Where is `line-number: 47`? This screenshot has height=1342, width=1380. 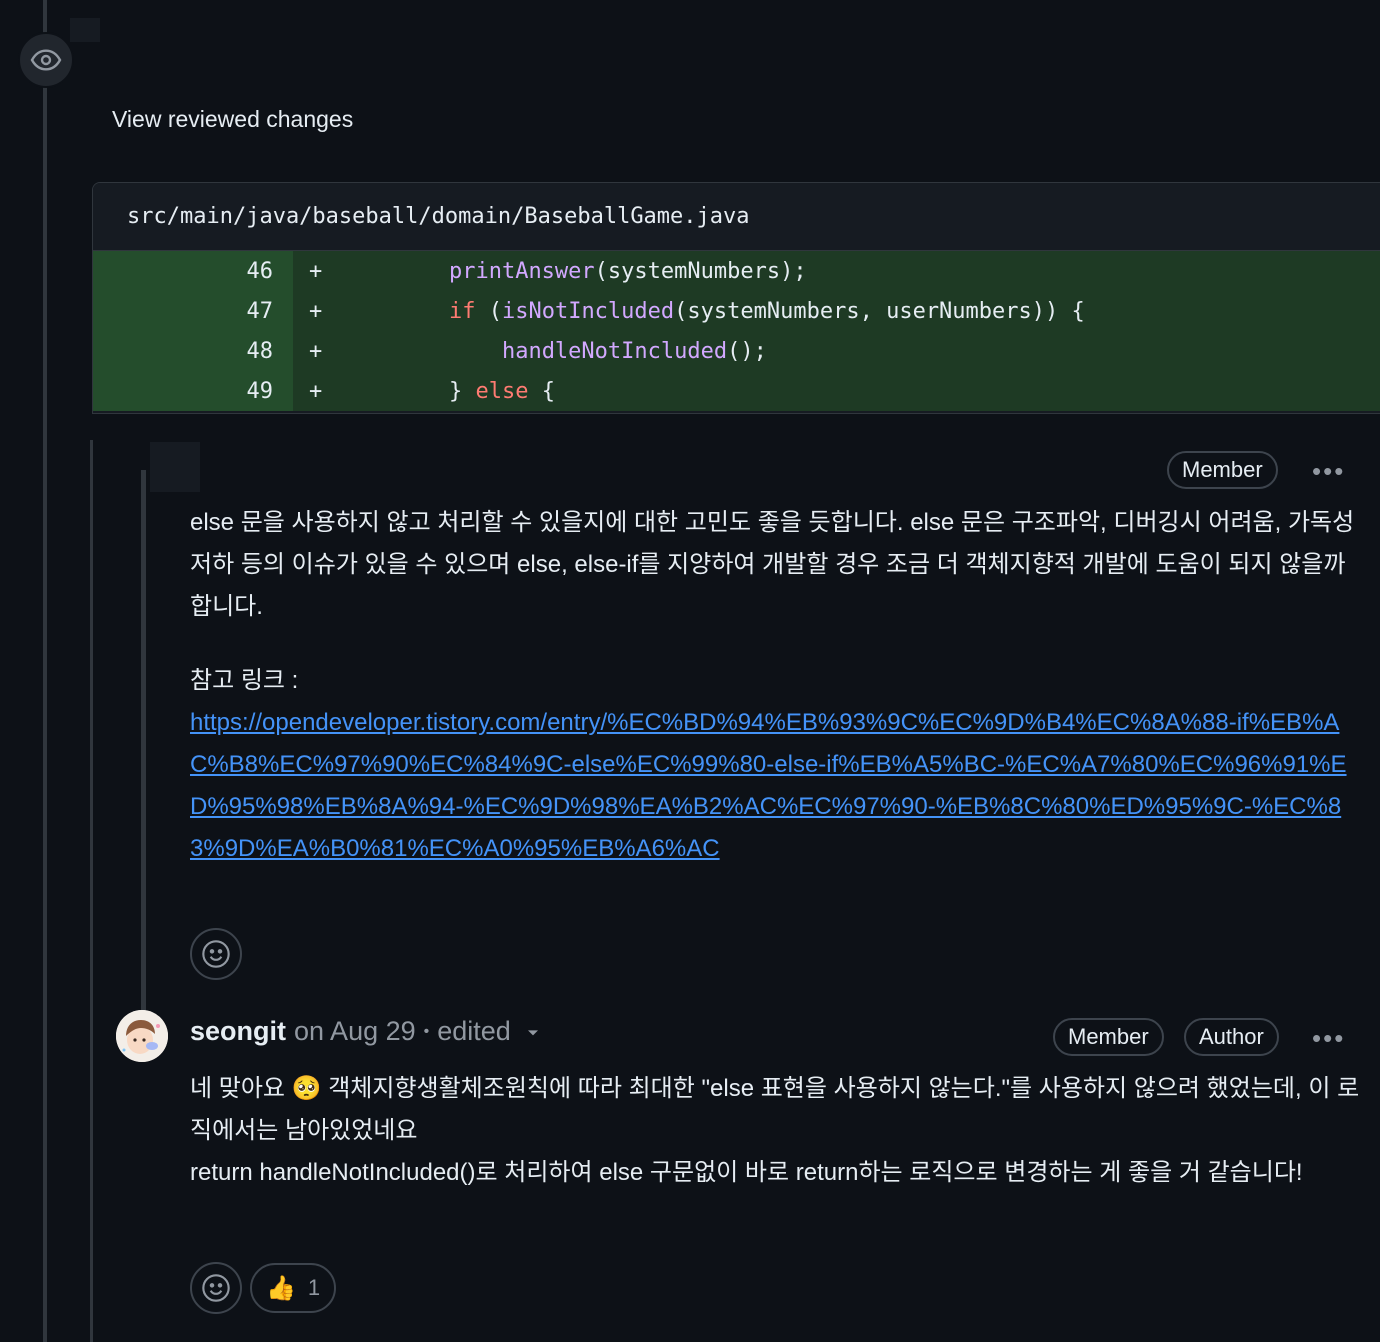 line-number: 47 is located at coordinates (193, 311).